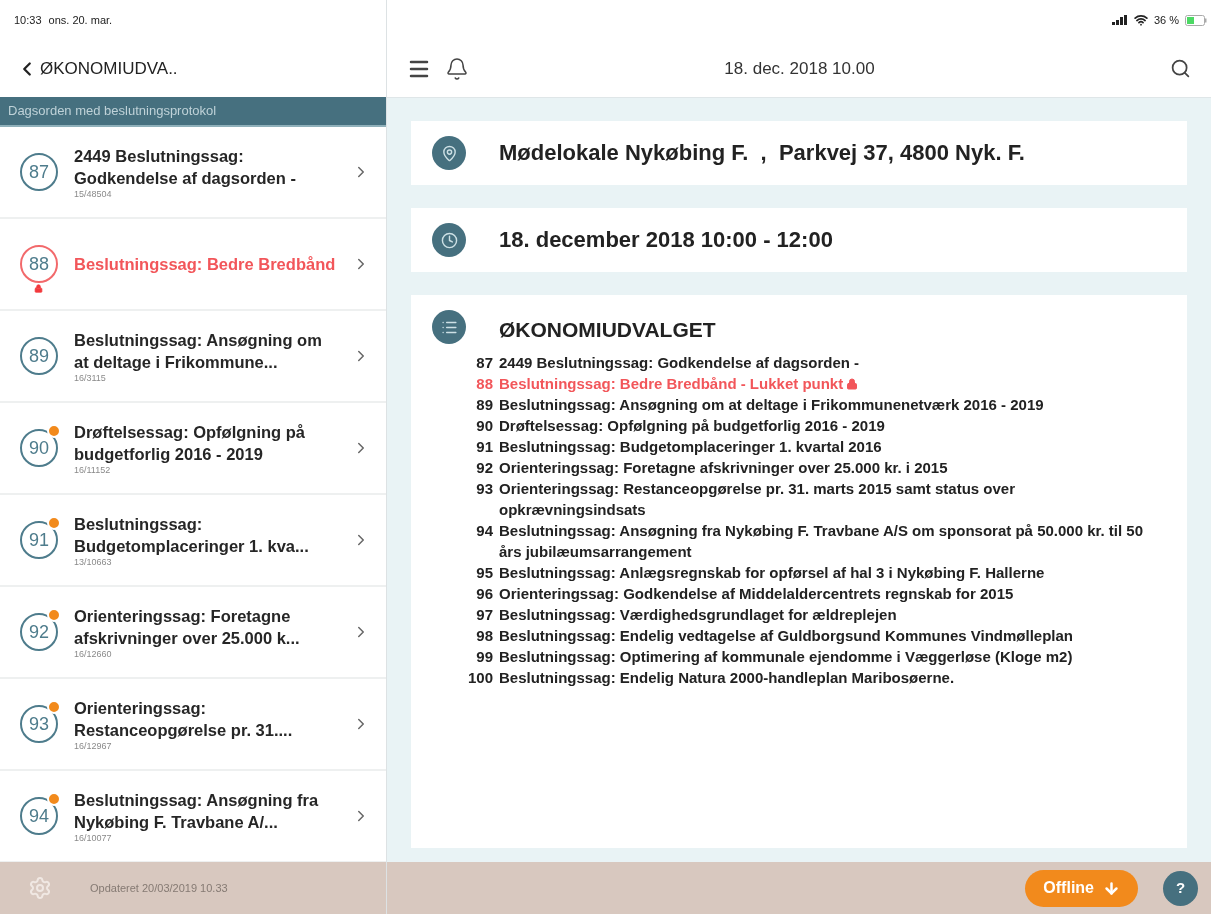 Image resolution: width=1211 pixels, height=914 pixels. I want to click on agenda-entry: Beslutningssag: Endelig Natura 2000-handleplan Maribosøerne., so click(822, 677).